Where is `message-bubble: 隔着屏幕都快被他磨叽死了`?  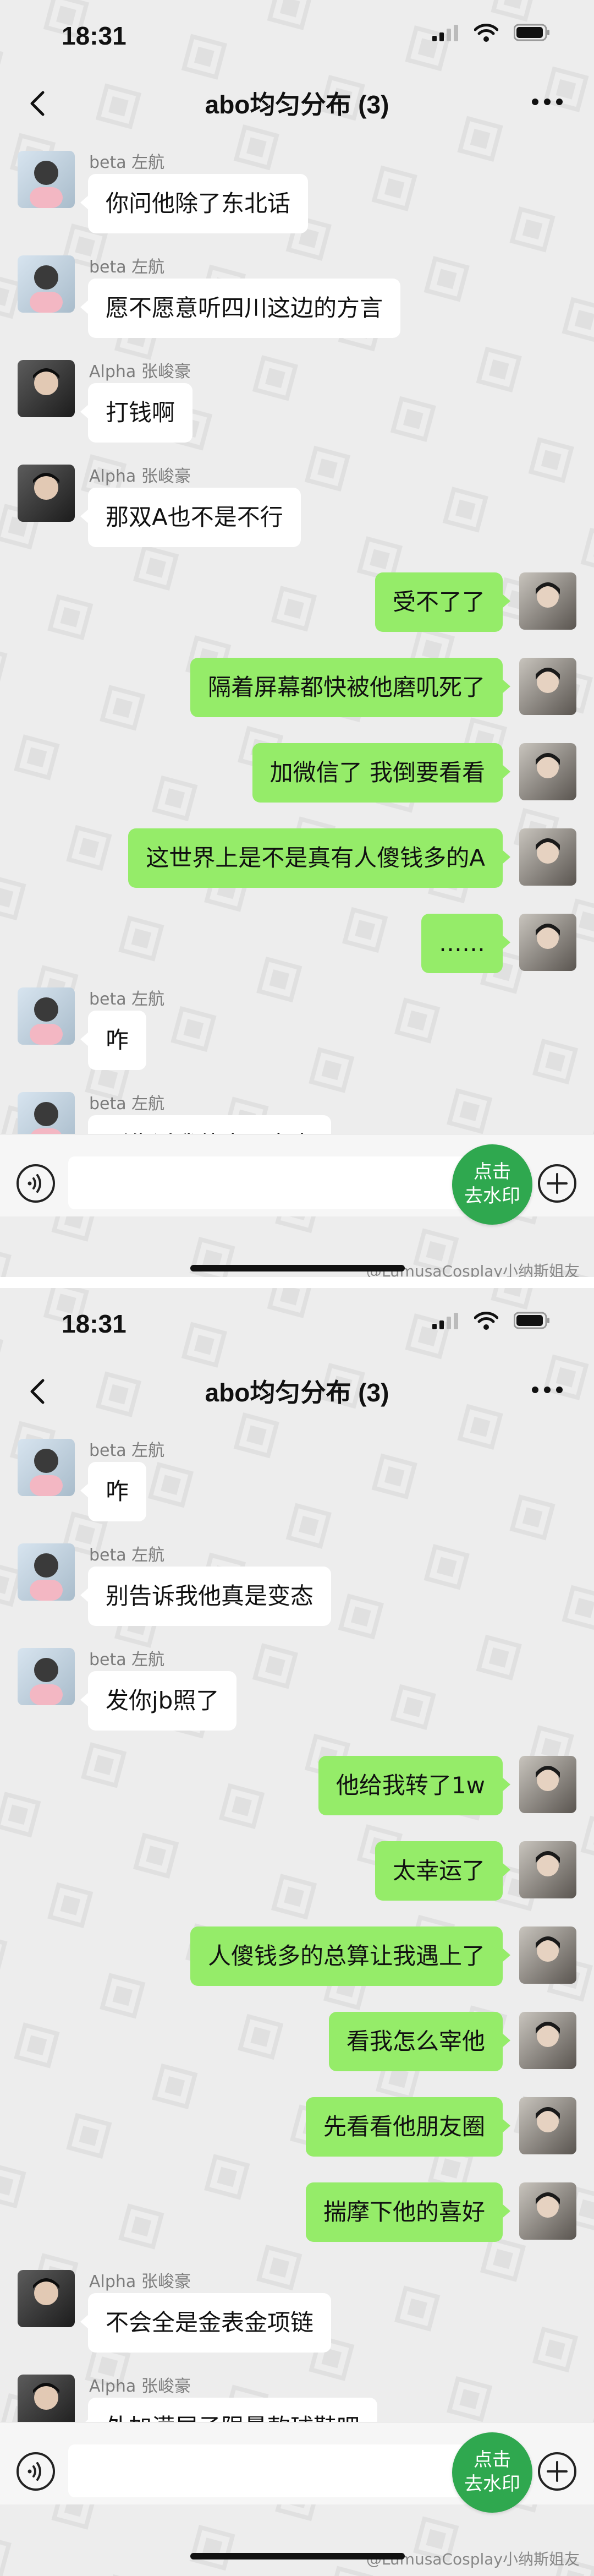
message-bubble: 隔着屏幕都快被他磨叽死了 is located at coordinates (350, 687).